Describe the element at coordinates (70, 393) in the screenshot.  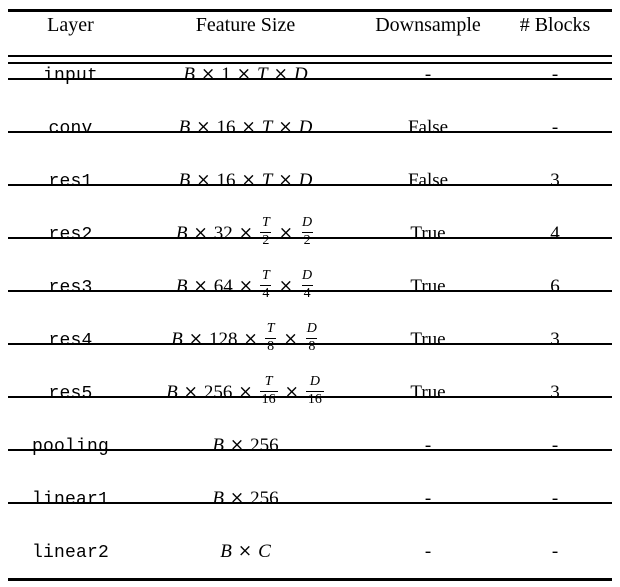
I see `layer-name: res5` at that location.